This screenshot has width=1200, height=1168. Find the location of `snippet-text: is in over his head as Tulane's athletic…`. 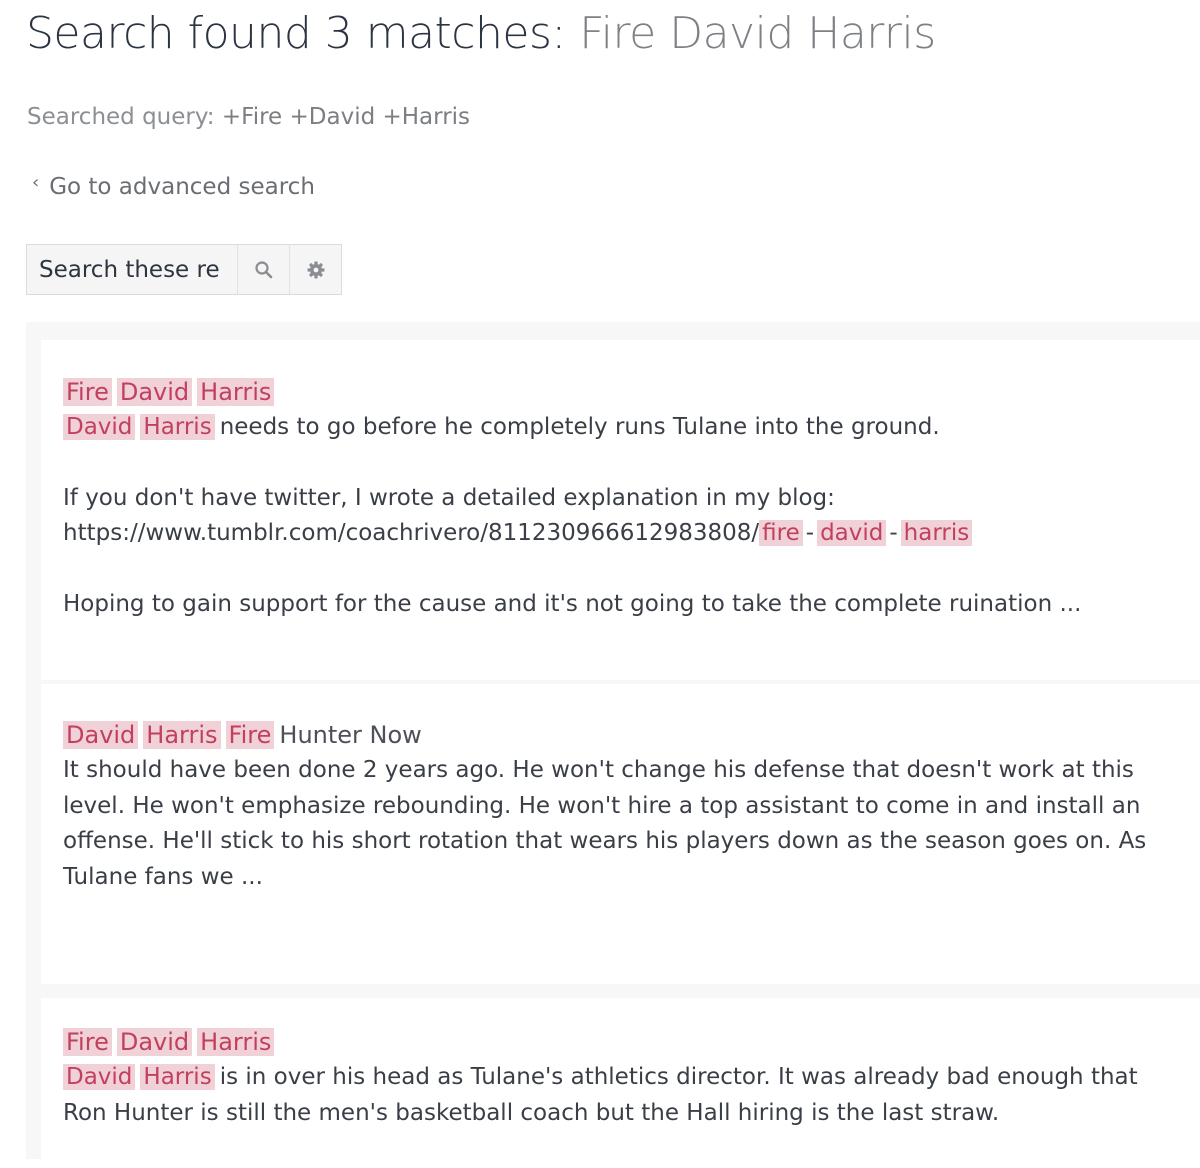

snippet-text: is in over his head as Tulane's athletic… is located at coordinates (600, 1095).